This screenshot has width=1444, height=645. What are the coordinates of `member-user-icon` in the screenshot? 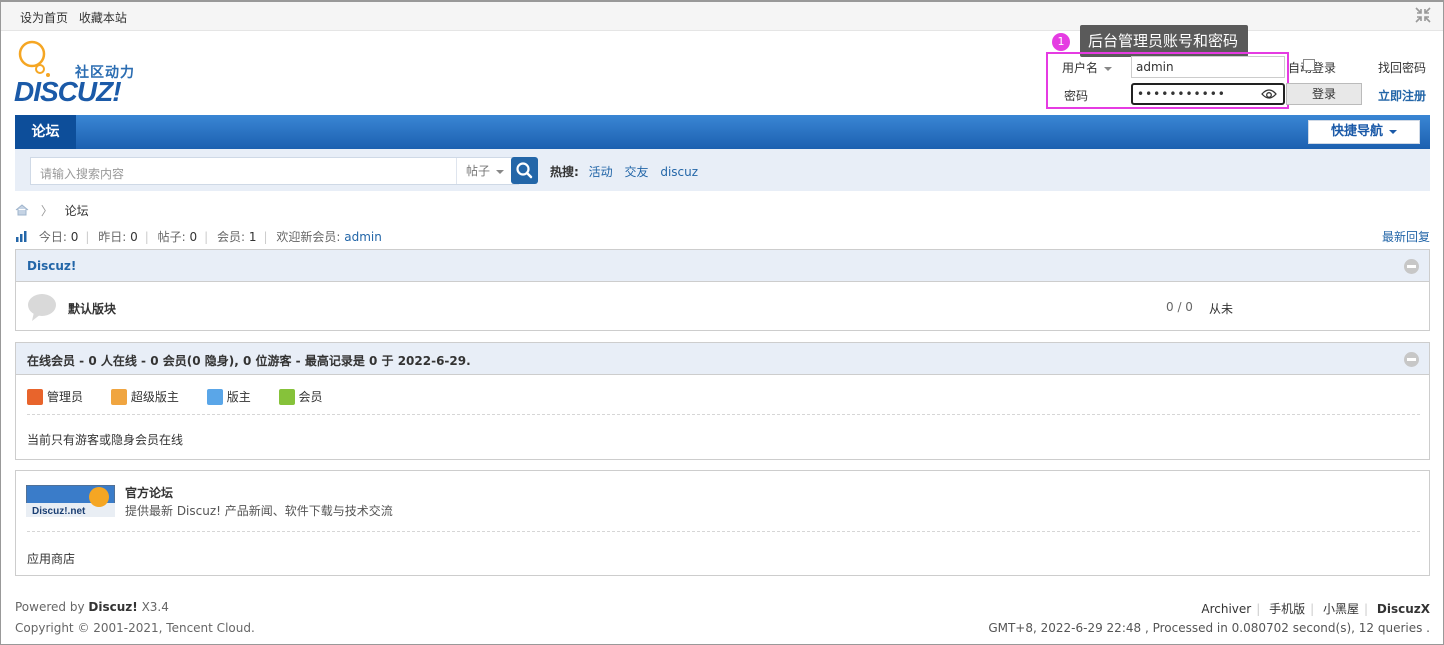 It's located at (286, 397).